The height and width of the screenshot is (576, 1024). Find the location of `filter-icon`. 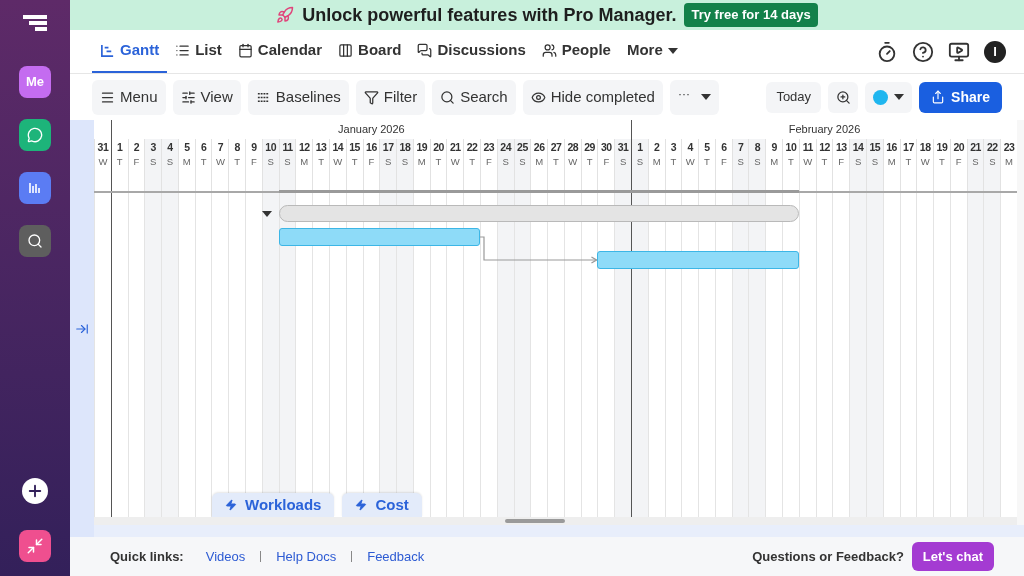

filter-icon is located at coordinates (371, 97).